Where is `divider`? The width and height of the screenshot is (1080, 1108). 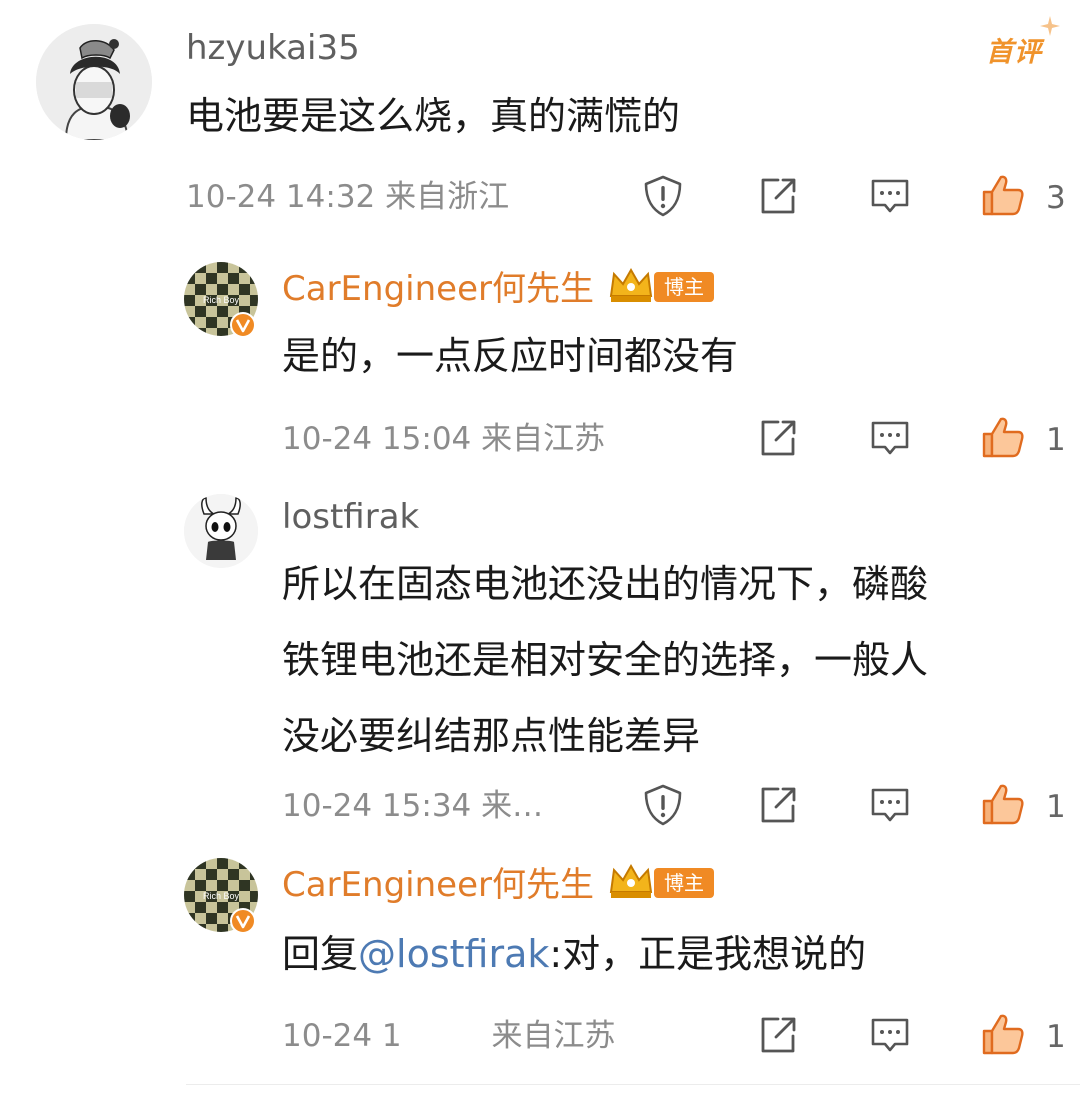
divider is located at coordinates (633, 1084).